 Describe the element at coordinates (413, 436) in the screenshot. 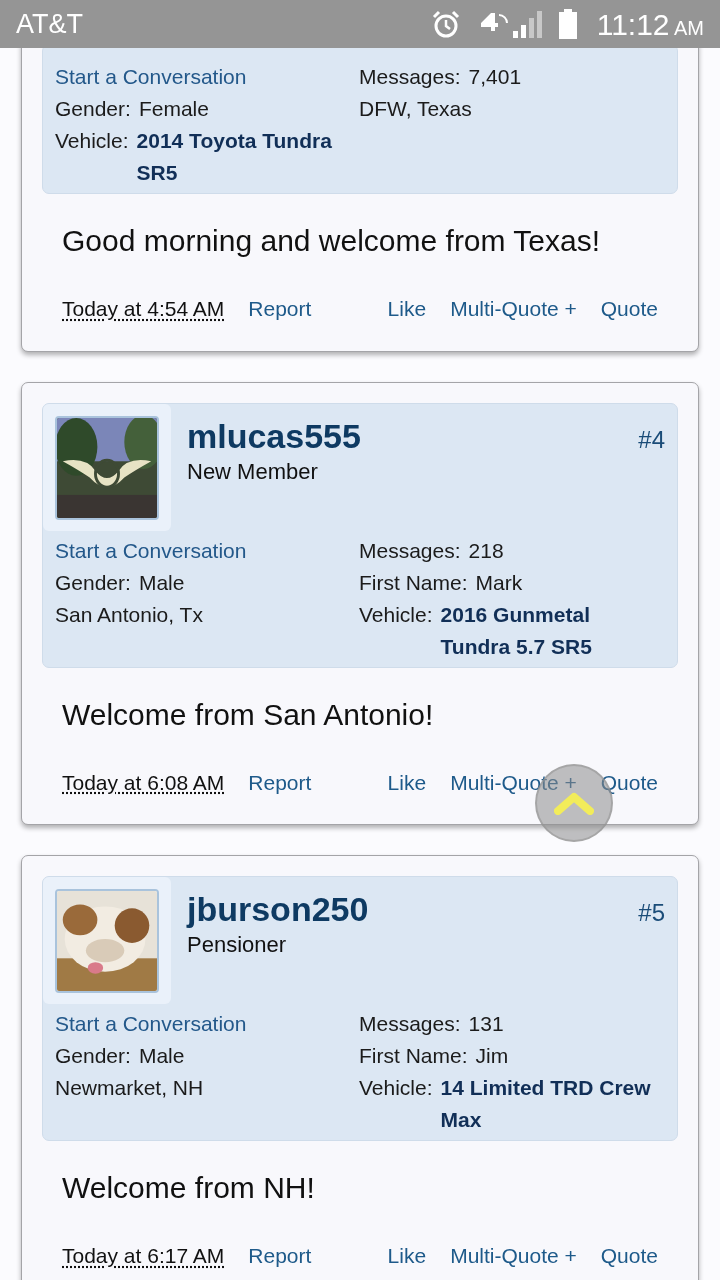

I see `username: mlucas555` at that location.